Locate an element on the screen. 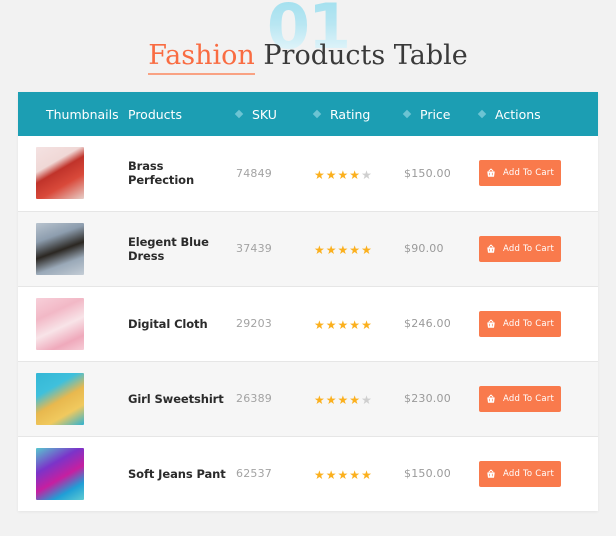  cell-sku: 26389 is located at coordinates (254, 398).